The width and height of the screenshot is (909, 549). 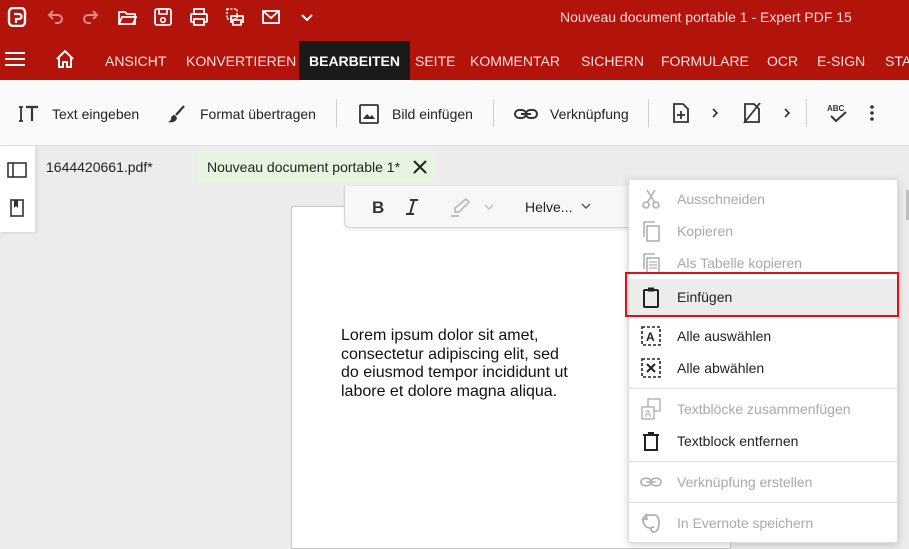 What do you see at coordinates (199, 17) in the screenshot?
I see `print-icon` at bounding box center [199, 17].